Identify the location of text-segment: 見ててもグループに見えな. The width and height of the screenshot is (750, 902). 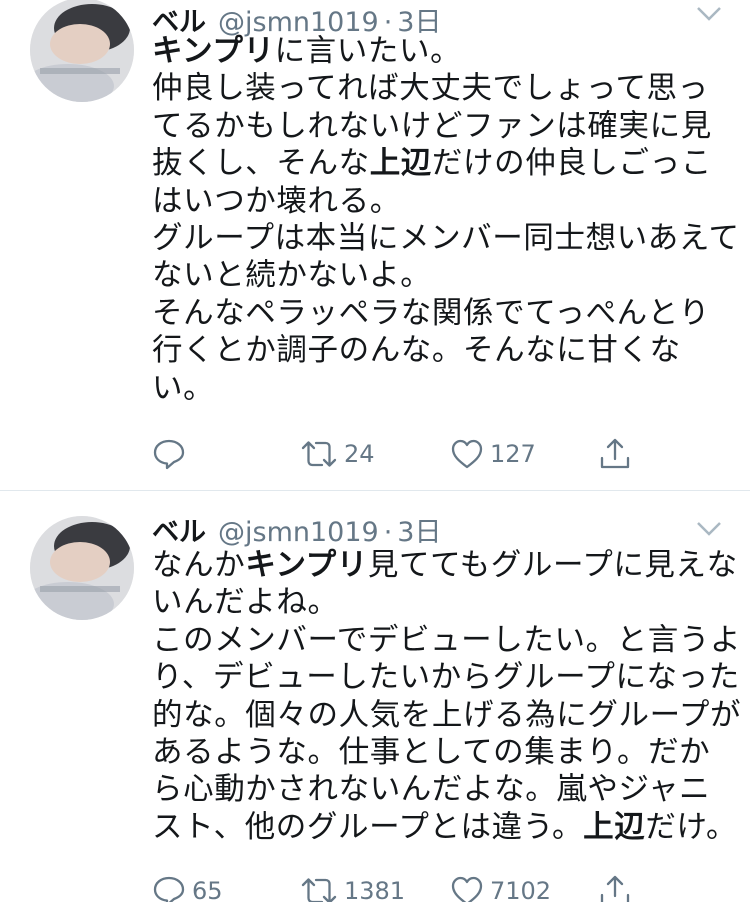
(552, 565).